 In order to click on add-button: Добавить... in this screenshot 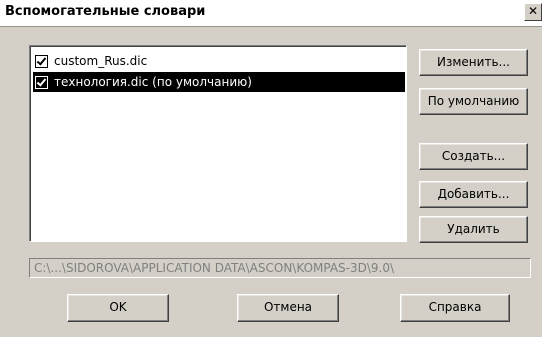, I will do `click(473, 194)`.